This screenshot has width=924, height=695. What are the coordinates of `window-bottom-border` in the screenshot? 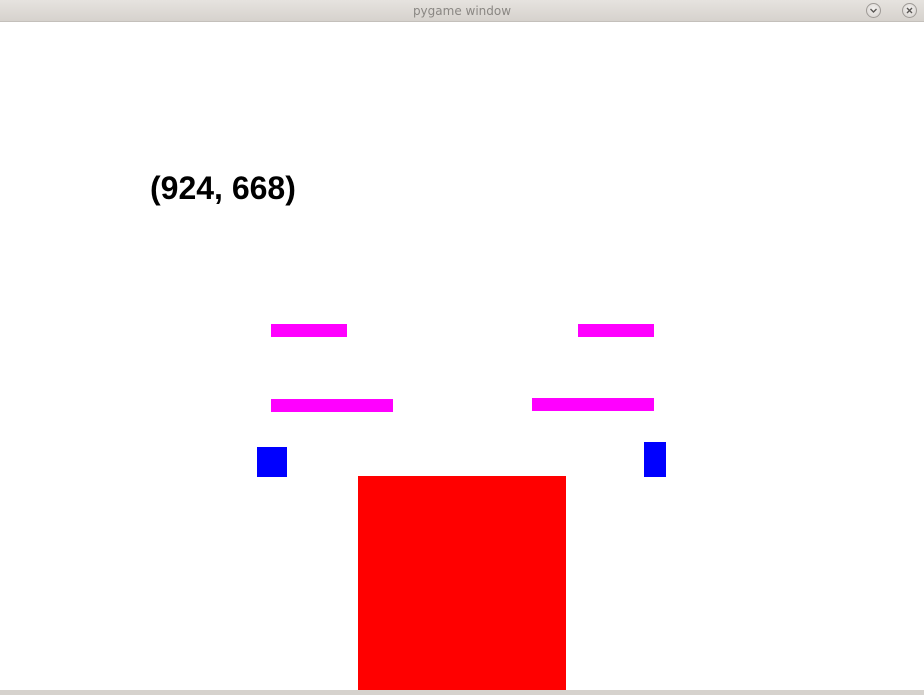 It's located at (462, 692).